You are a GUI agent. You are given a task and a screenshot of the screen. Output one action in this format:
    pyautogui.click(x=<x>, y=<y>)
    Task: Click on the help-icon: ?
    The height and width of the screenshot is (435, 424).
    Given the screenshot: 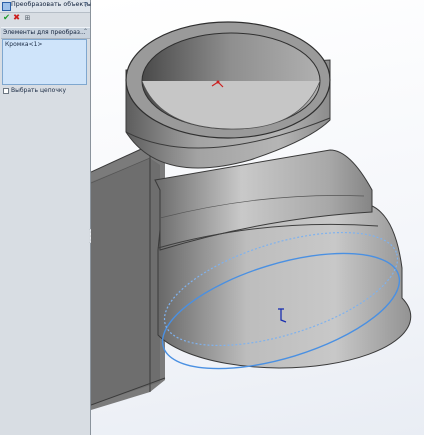 What is the action you would take?
    pyautogui.click(x=86, y=5)
    